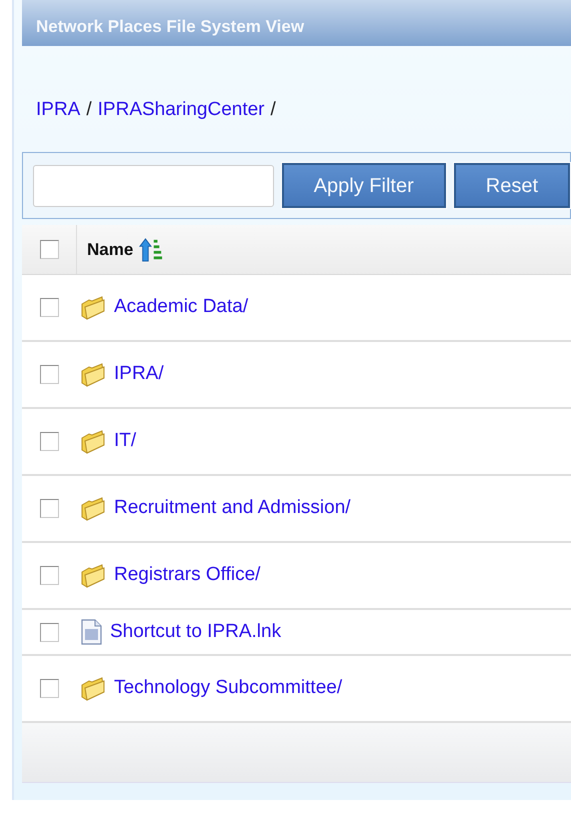  I want to click on file-link: Shortcut to IPRA.lnk, so click(196, 632).